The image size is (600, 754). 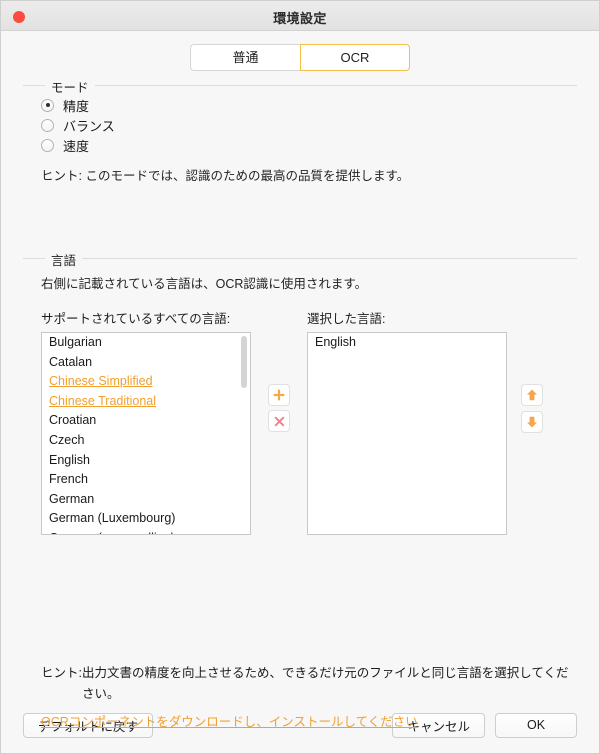 What do you see at coordinates (146, 519) in the screenshot?
I see `list-item: German (Luxembourg)` at bounding box center [146, 519].